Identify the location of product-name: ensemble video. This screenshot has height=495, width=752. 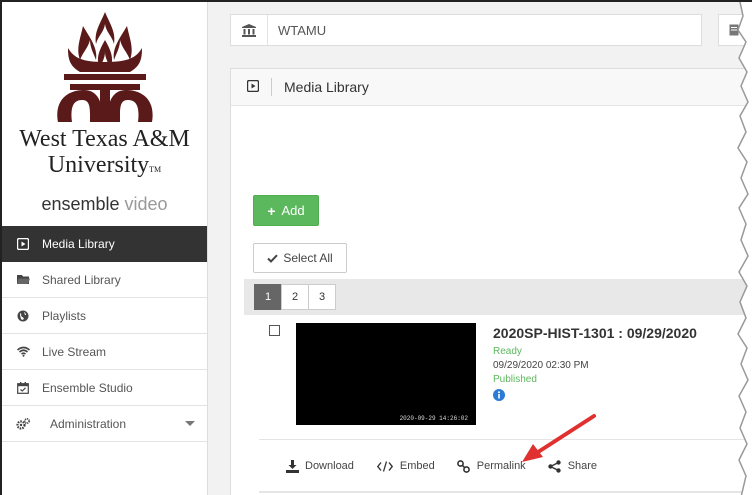
(104, 204).